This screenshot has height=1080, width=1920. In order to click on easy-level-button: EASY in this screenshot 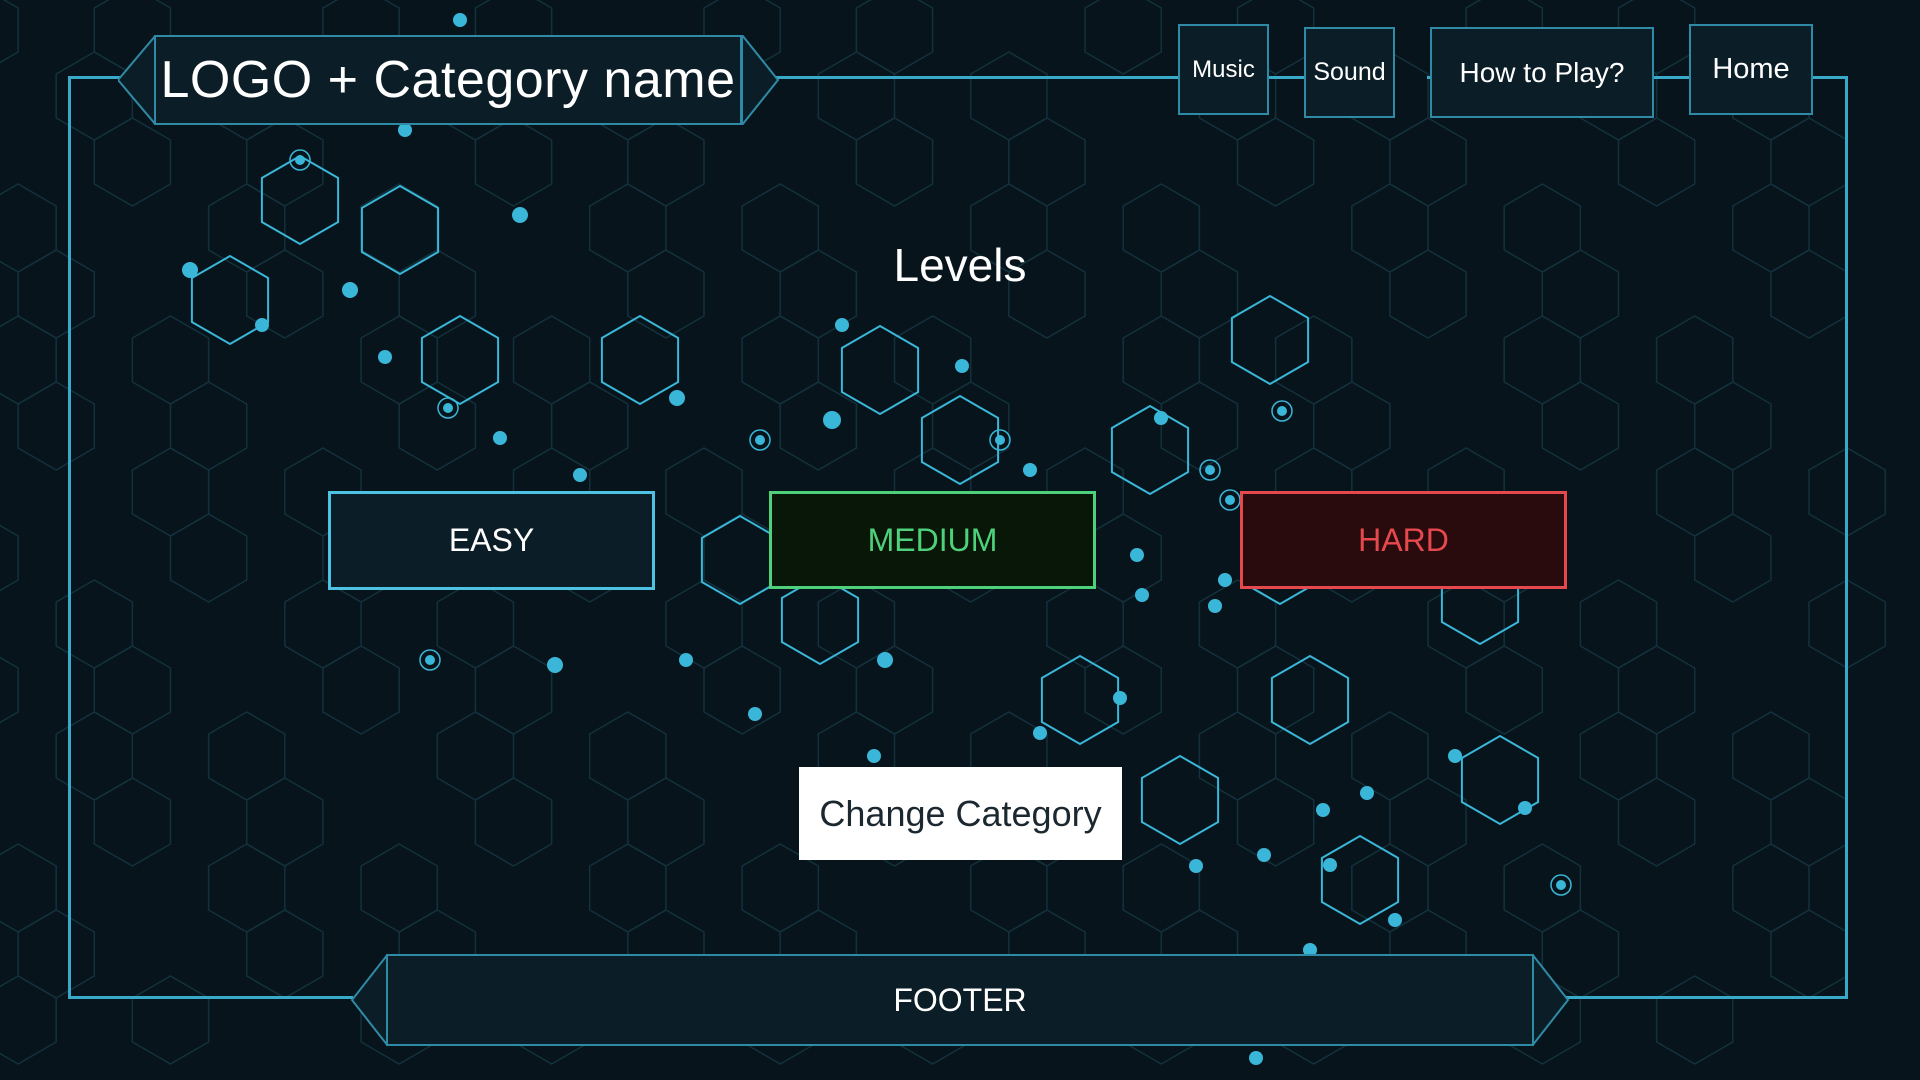, I will do `click(491, 540)`.